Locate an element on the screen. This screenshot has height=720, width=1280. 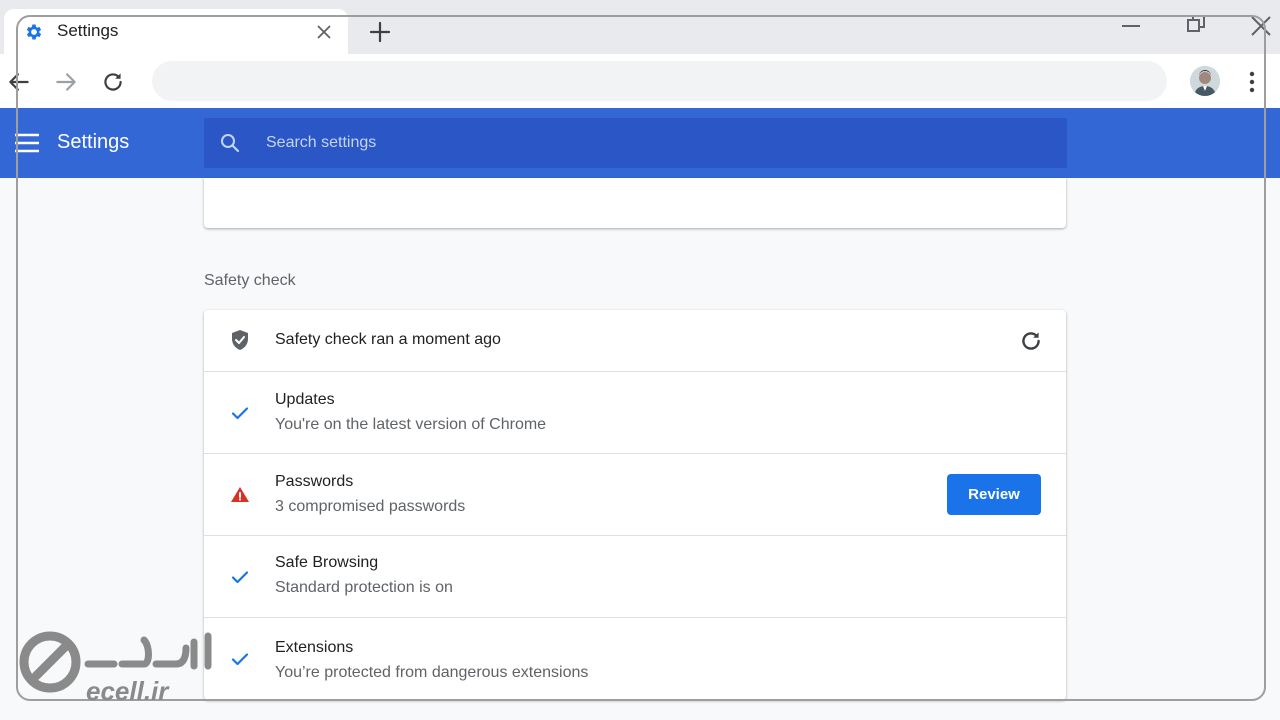
hamburger-menu-icon is located at coordinates (27, 143).